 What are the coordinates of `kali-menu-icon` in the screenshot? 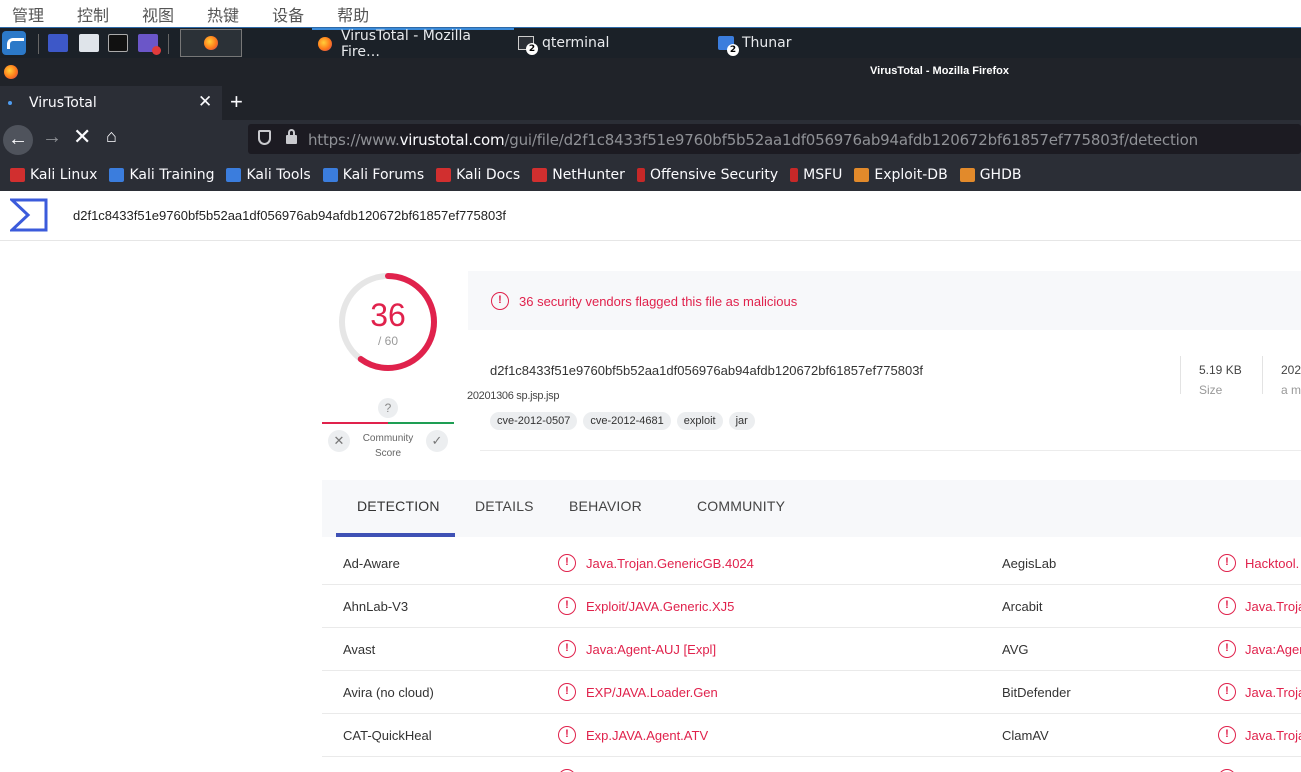 It's located at (14, 43).